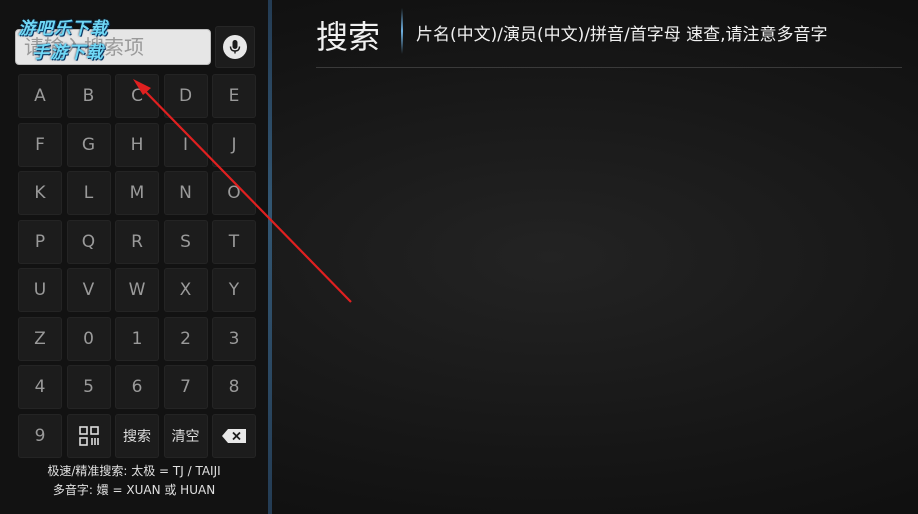 This screenshot has height=514, width=918. I want to click on key-e: E, so click(234, 96).